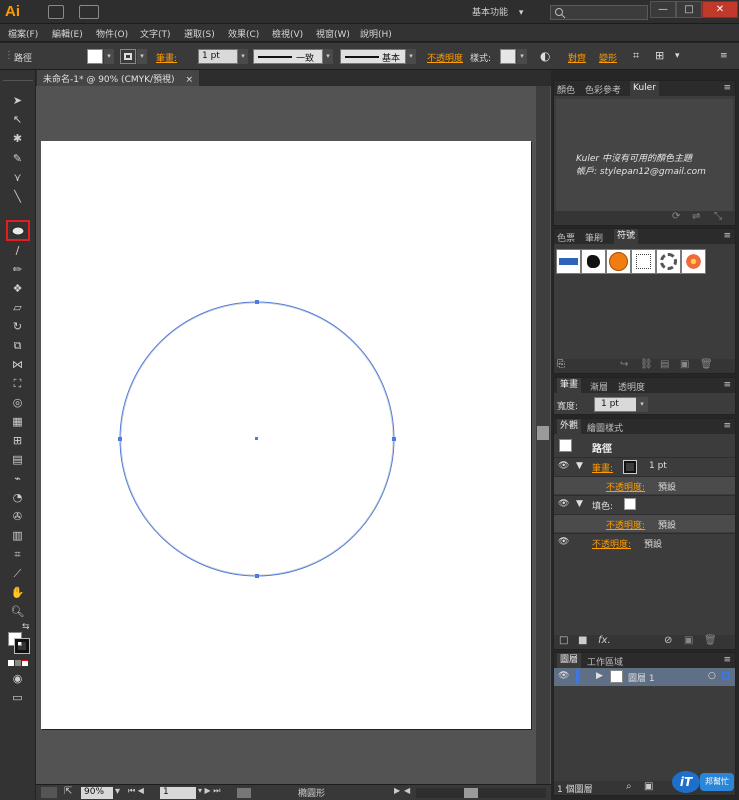 This screenshot has height=800, width=739. I want to click on draw-mode-icon: ◉, so click(17, 678).